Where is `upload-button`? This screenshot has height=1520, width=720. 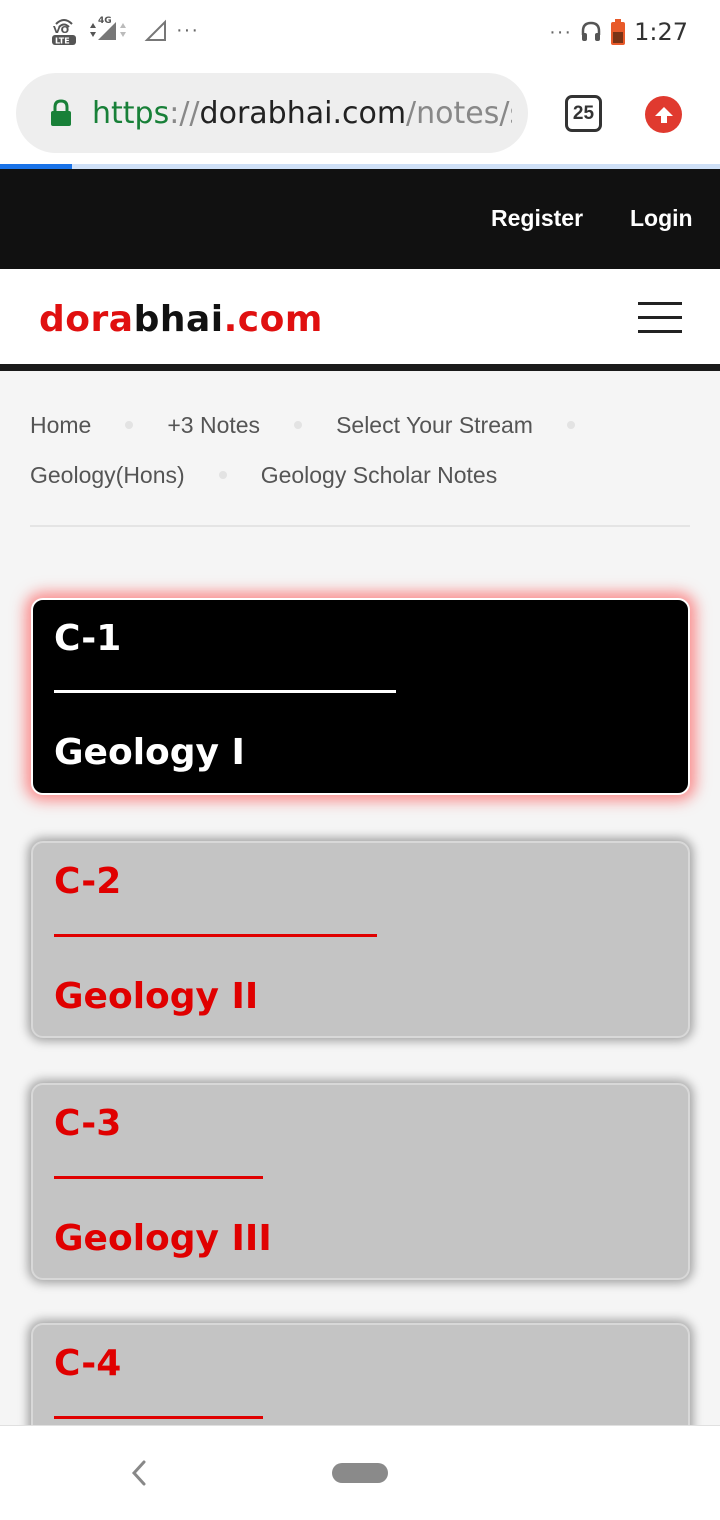 upload-button is located at coordinates (663, 114).